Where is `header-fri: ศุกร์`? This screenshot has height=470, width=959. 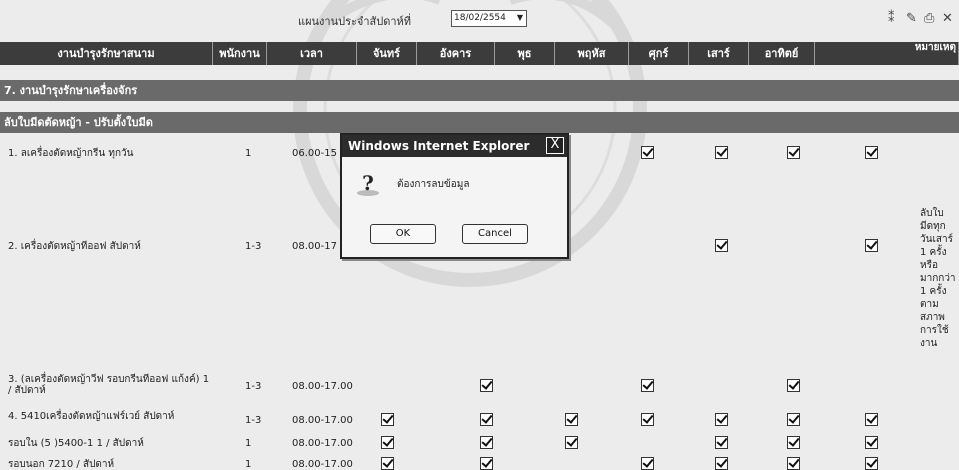
header-fri: ศุกร์ is located at coordinates (659, 53).